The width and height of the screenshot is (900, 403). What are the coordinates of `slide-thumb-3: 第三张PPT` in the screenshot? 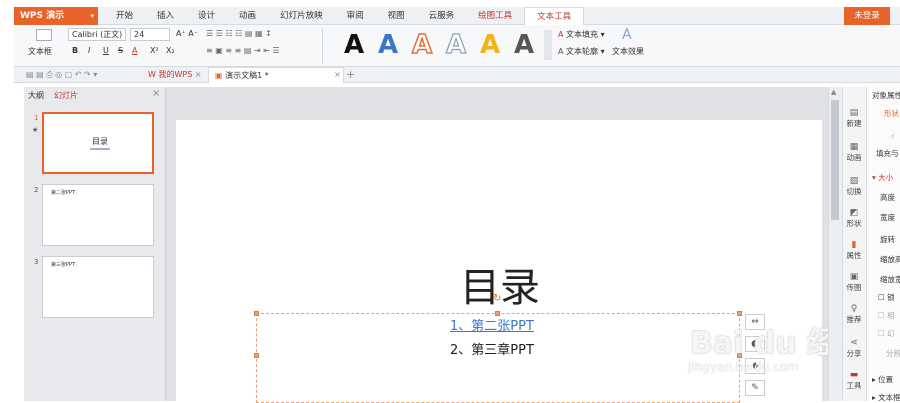 It's located at (98, 287).